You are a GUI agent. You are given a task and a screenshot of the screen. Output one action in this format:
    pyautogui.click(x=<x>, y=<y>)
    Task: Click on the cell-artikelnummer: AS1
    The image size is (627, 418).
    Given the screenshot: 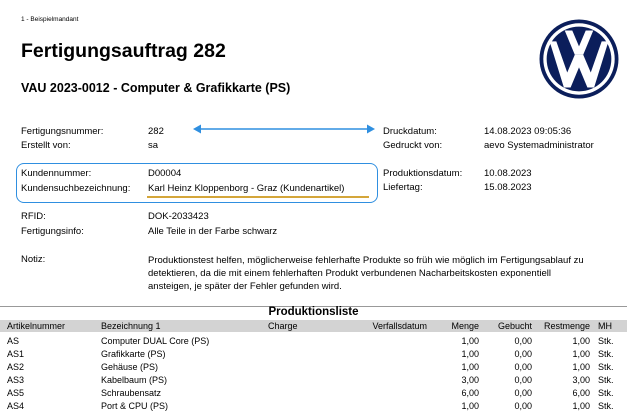 What is the action you would take?
    pyautogui.click(x=16, y=354)
    